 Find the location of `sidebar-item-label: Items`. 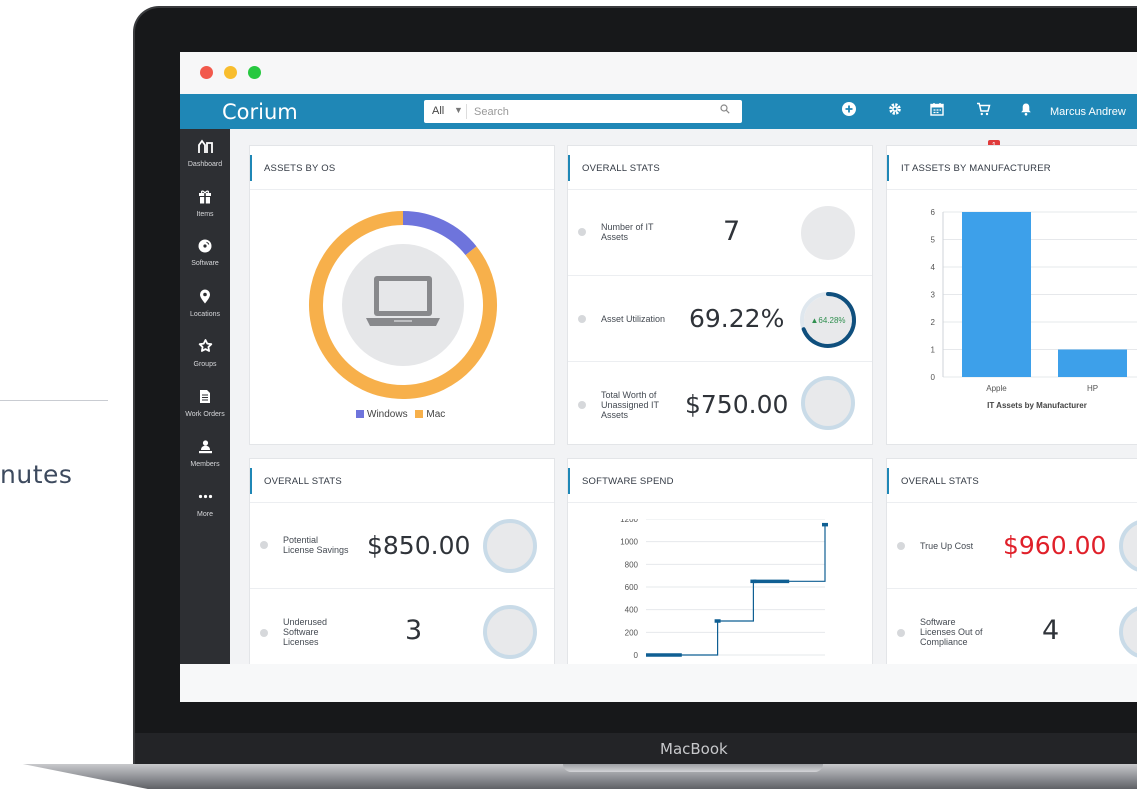

sidebar-item-label: Items is located at coordinates (205, 214).